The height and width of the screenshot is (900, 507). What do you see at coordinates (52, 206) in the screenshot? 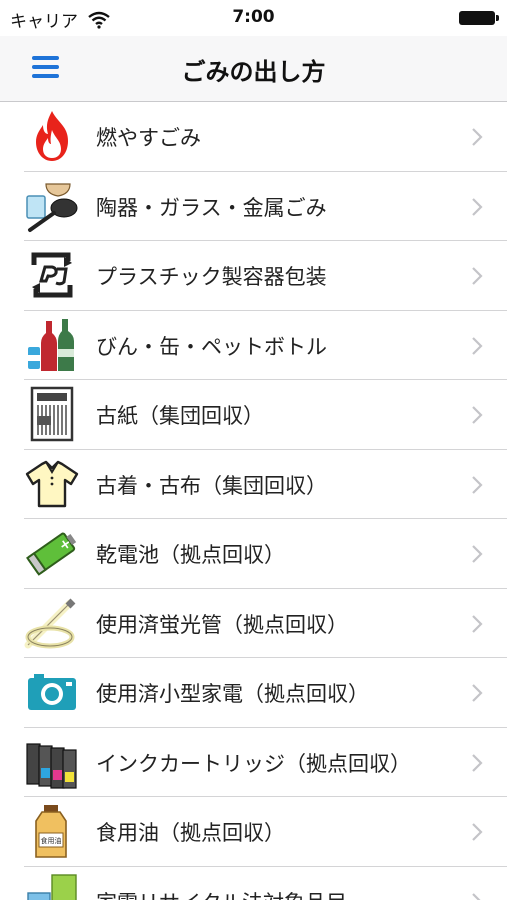
I see `ceramics-pan-icon` at bounding box center [52, 206].